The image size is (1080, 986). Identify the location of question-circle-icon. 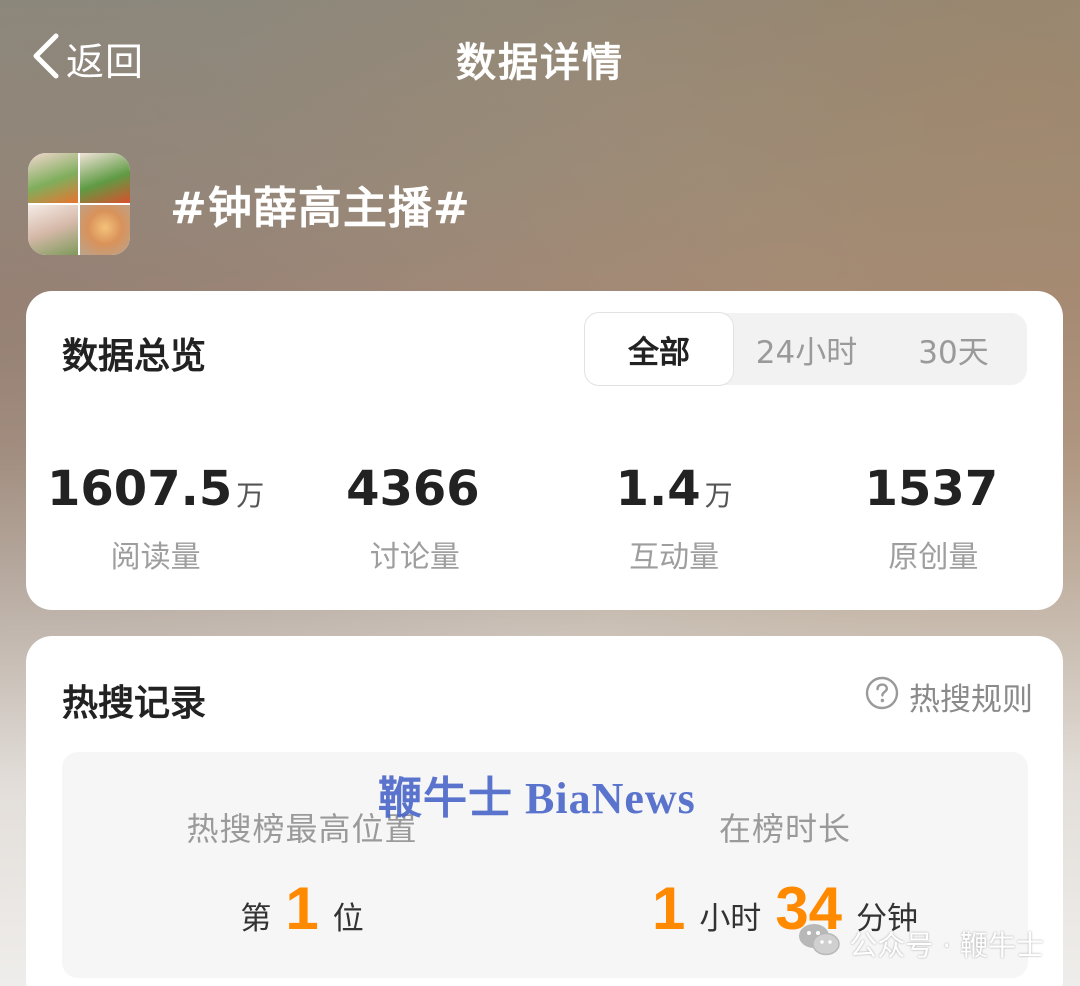
(887, 697).